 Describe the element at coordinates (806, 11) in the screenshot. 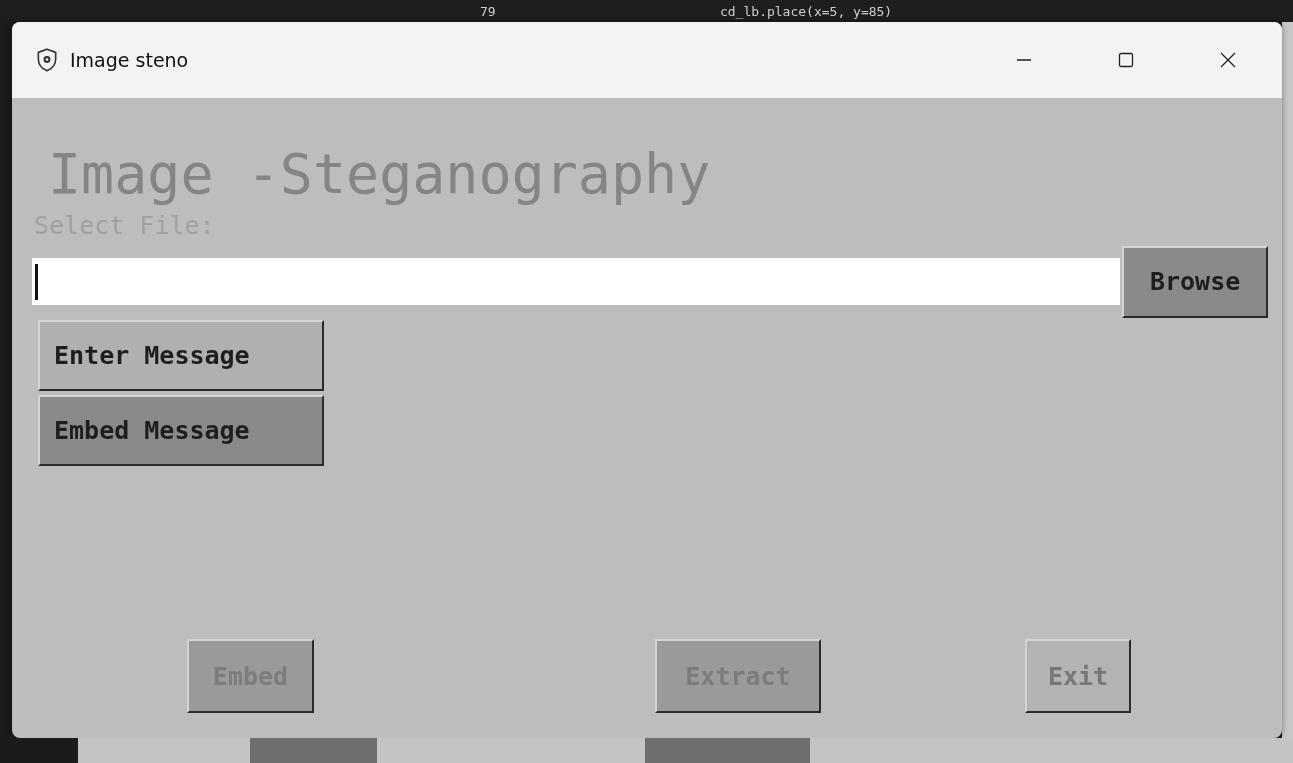

I see `code-line: cd_lb.place(x=5, y=85)` at that location.